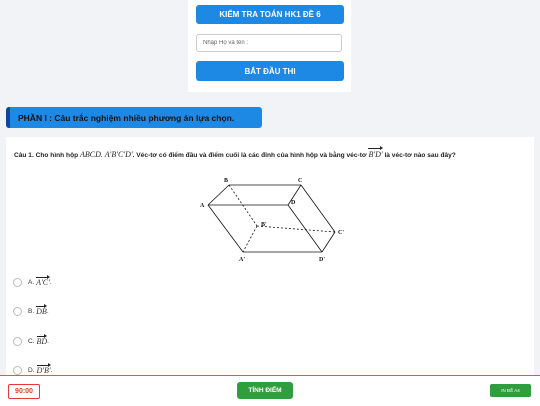 Image resolution: width=540 pixels, height=406 pixels. Describe the element at coordinates (293, 203) in the screenshot. I see `vertex-label-d: D` at that location.